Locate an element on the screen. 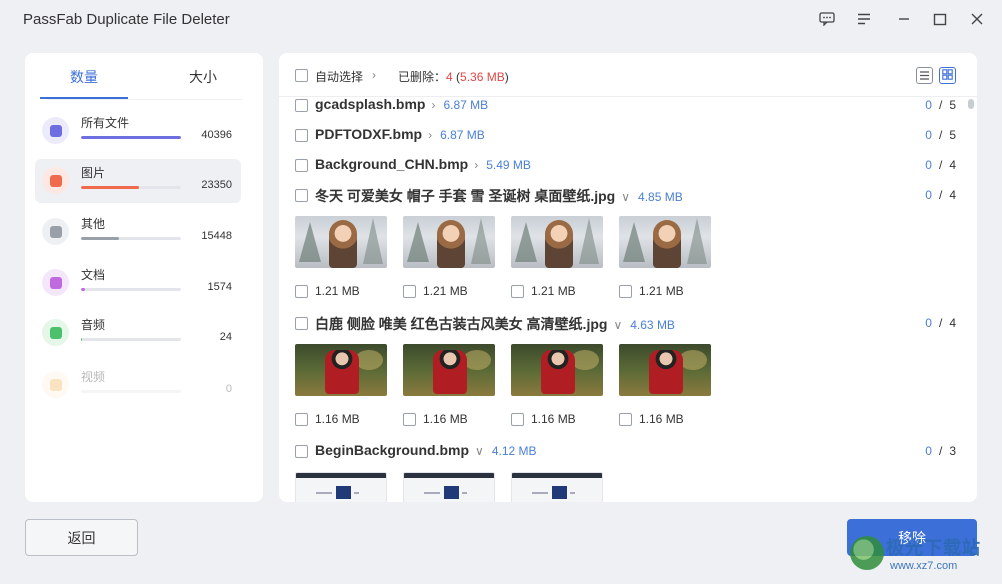 The height and width of the screenshot is (584, 1002). group-name-text: PDFTODXF.bmp is located at coordinates (369, 134).